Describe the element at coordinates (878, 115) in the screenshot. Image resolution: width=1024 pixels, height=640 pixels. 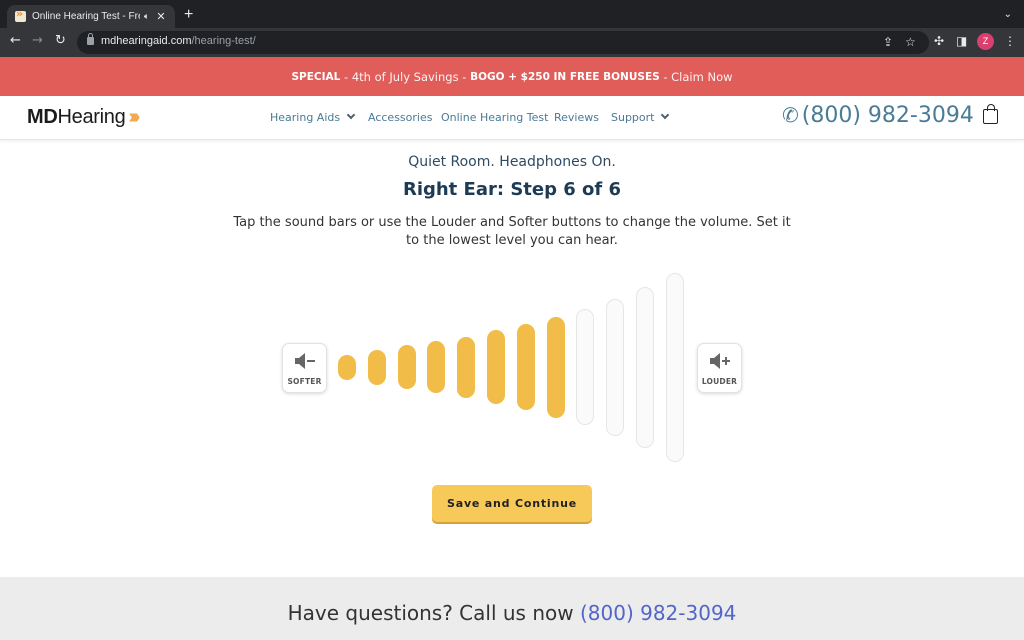
I see `header-phone-link: ✆ (800) 982-3094` at that location.